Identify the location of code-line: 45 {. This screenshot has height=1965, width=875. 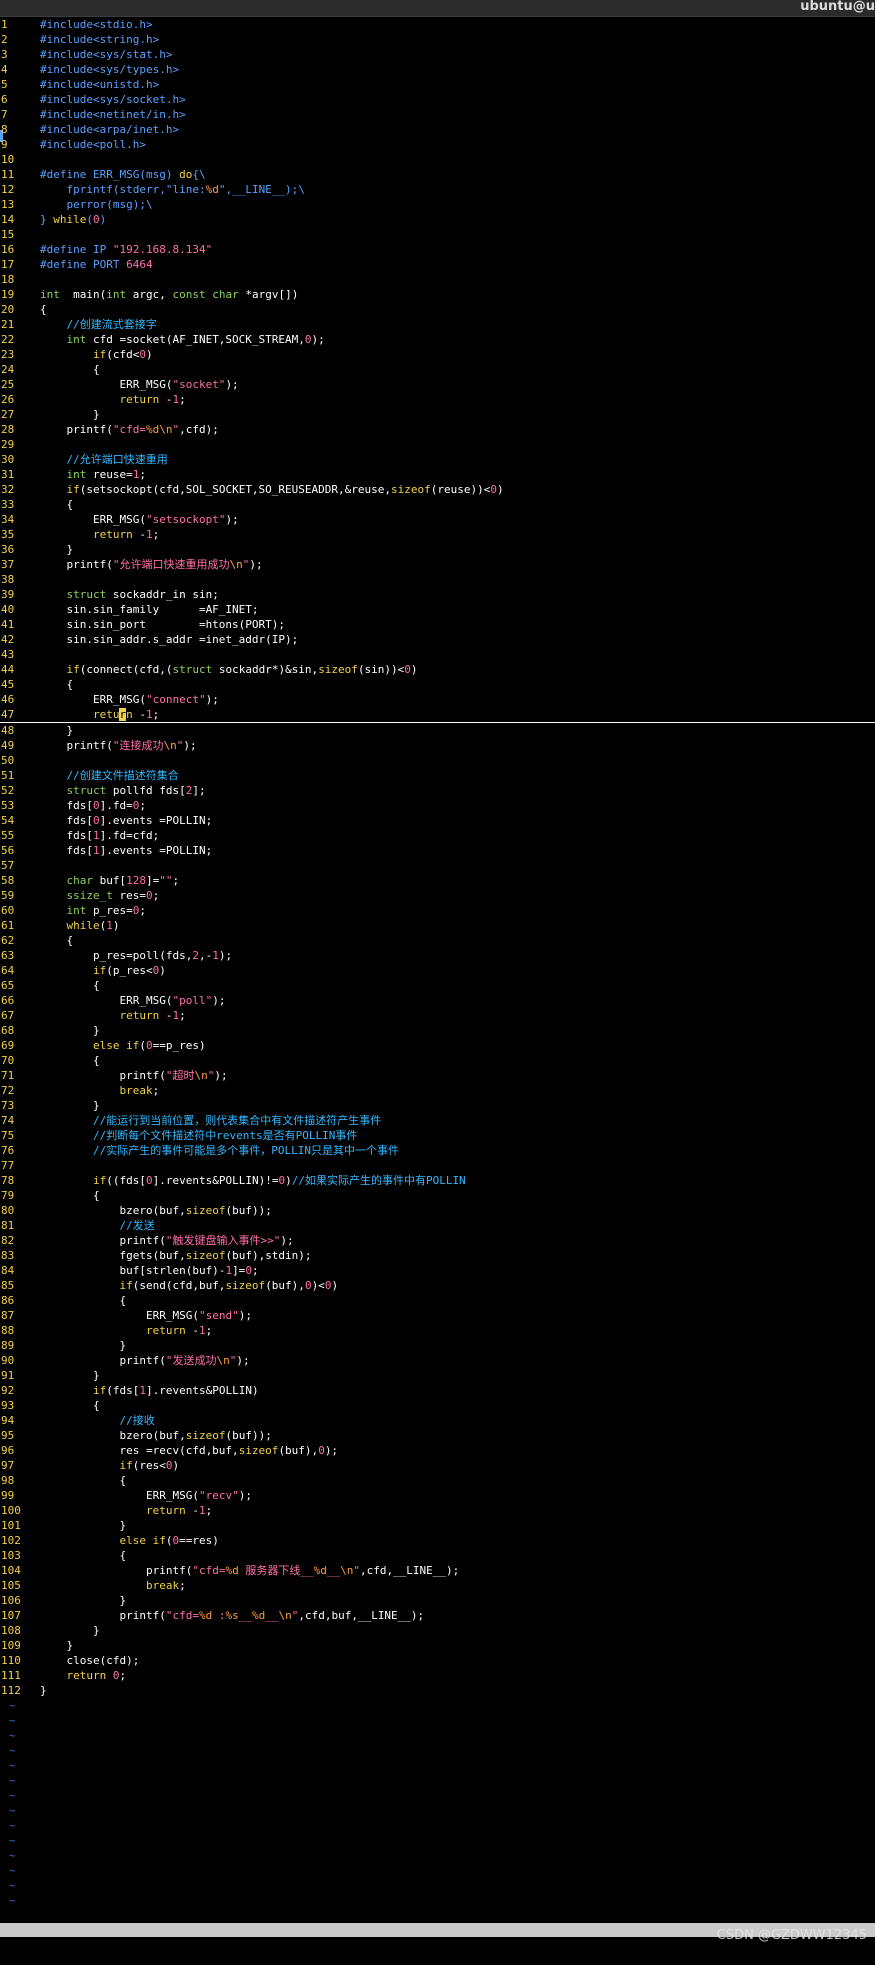
(437, 684).